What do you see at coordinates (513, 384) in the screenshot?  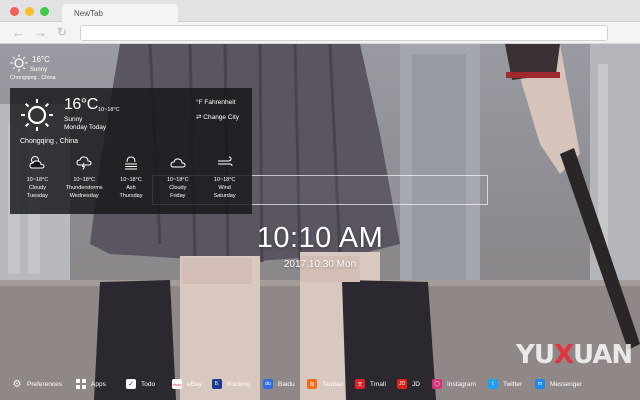 I see `bottom-bar-label: Twitter` at bounding box center [513, 384].